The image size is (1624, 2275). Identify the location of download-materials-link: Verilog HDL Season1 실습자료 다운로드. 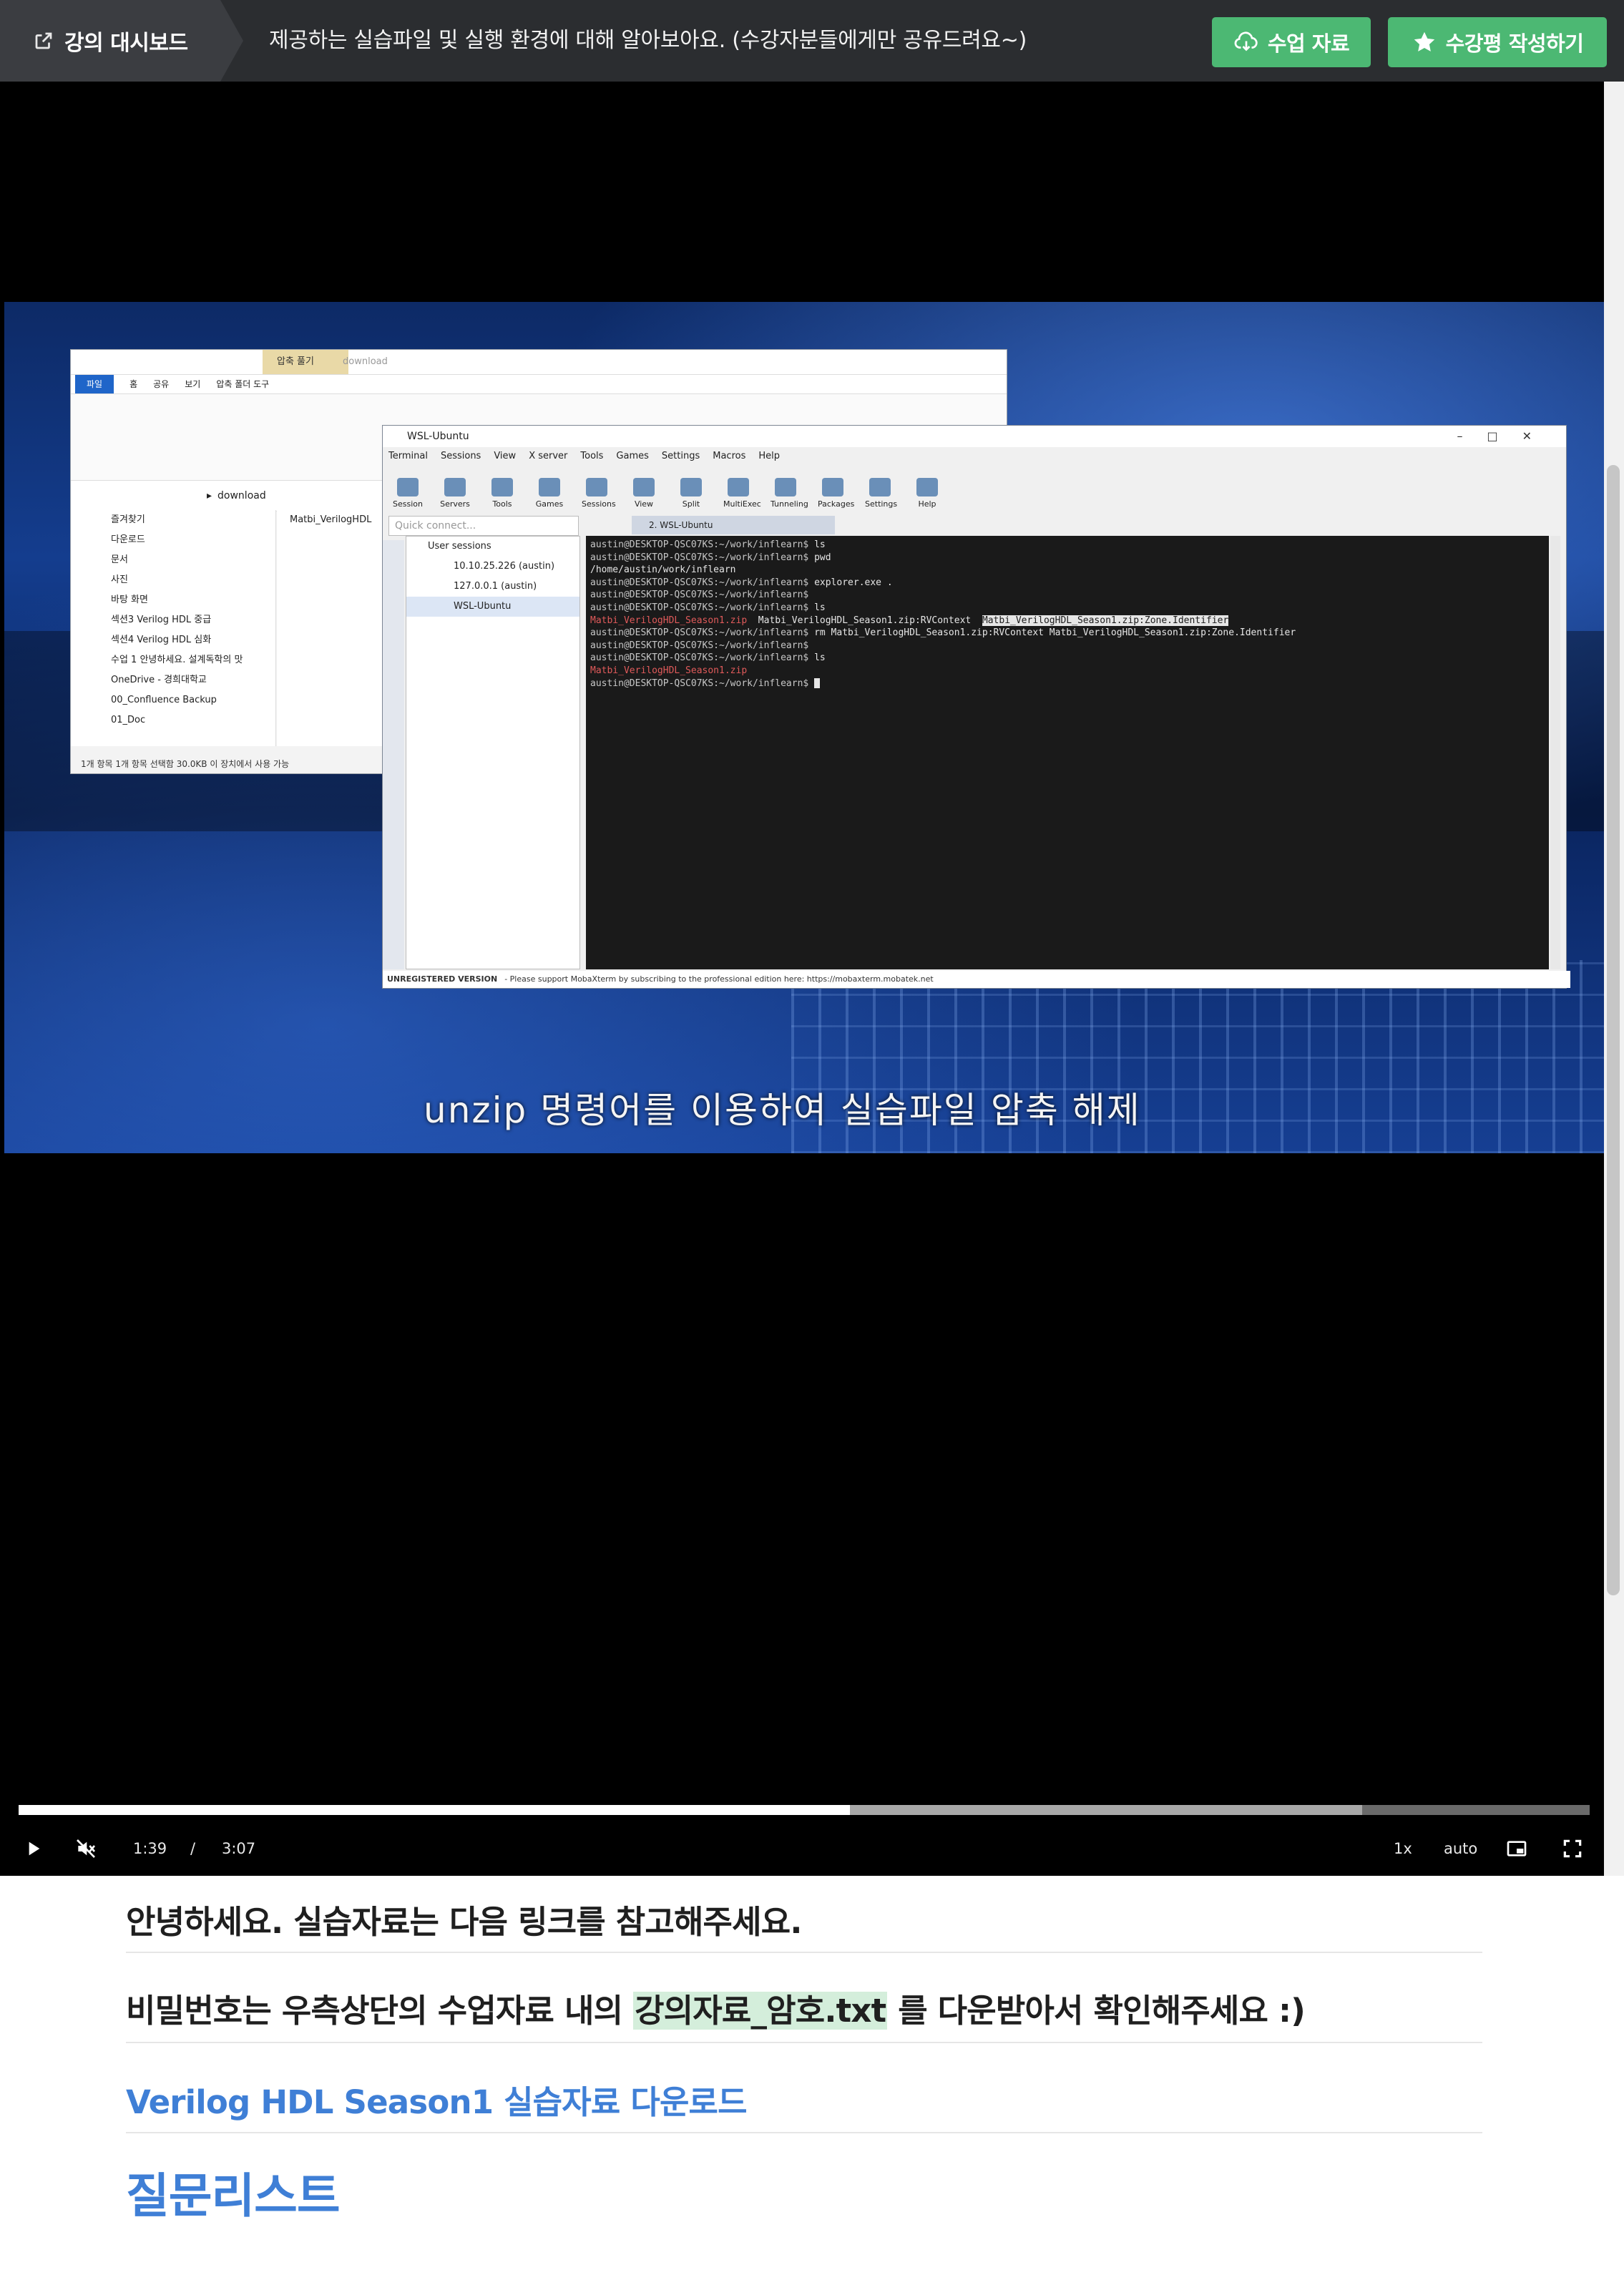
(437, 2102).